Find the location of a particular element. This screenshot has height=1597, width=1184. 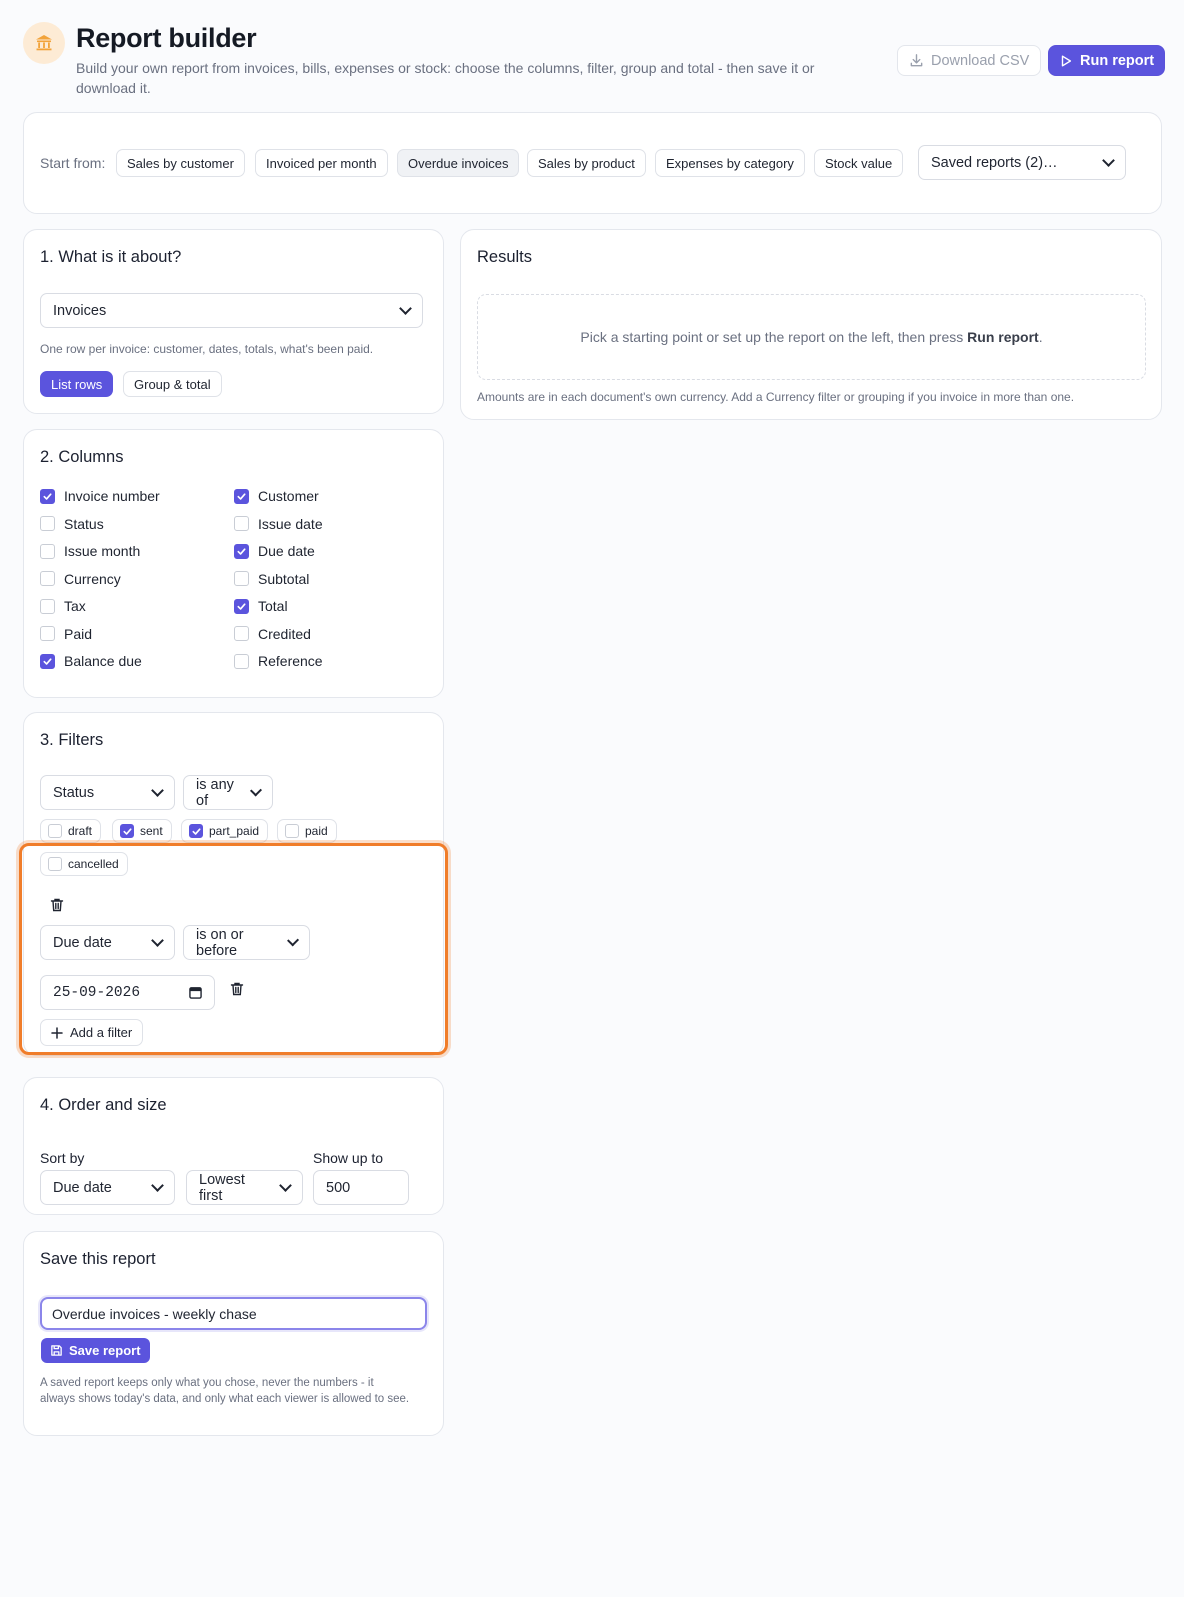

page-title: Report builder is located at coordinates (166, 38).